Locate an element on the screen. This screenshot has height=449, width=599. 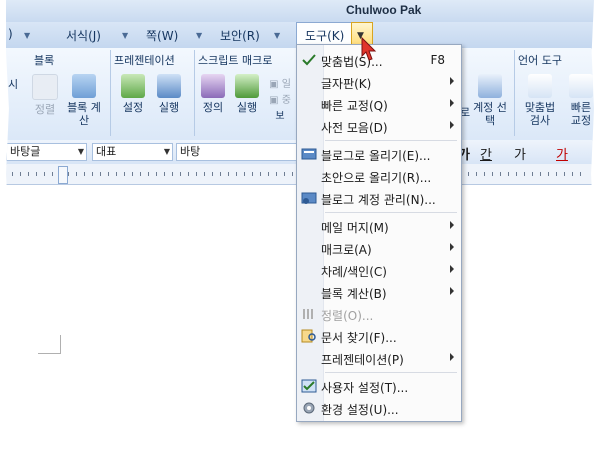
presentation-run-button: 실행 is located at coordinates (169, 94).